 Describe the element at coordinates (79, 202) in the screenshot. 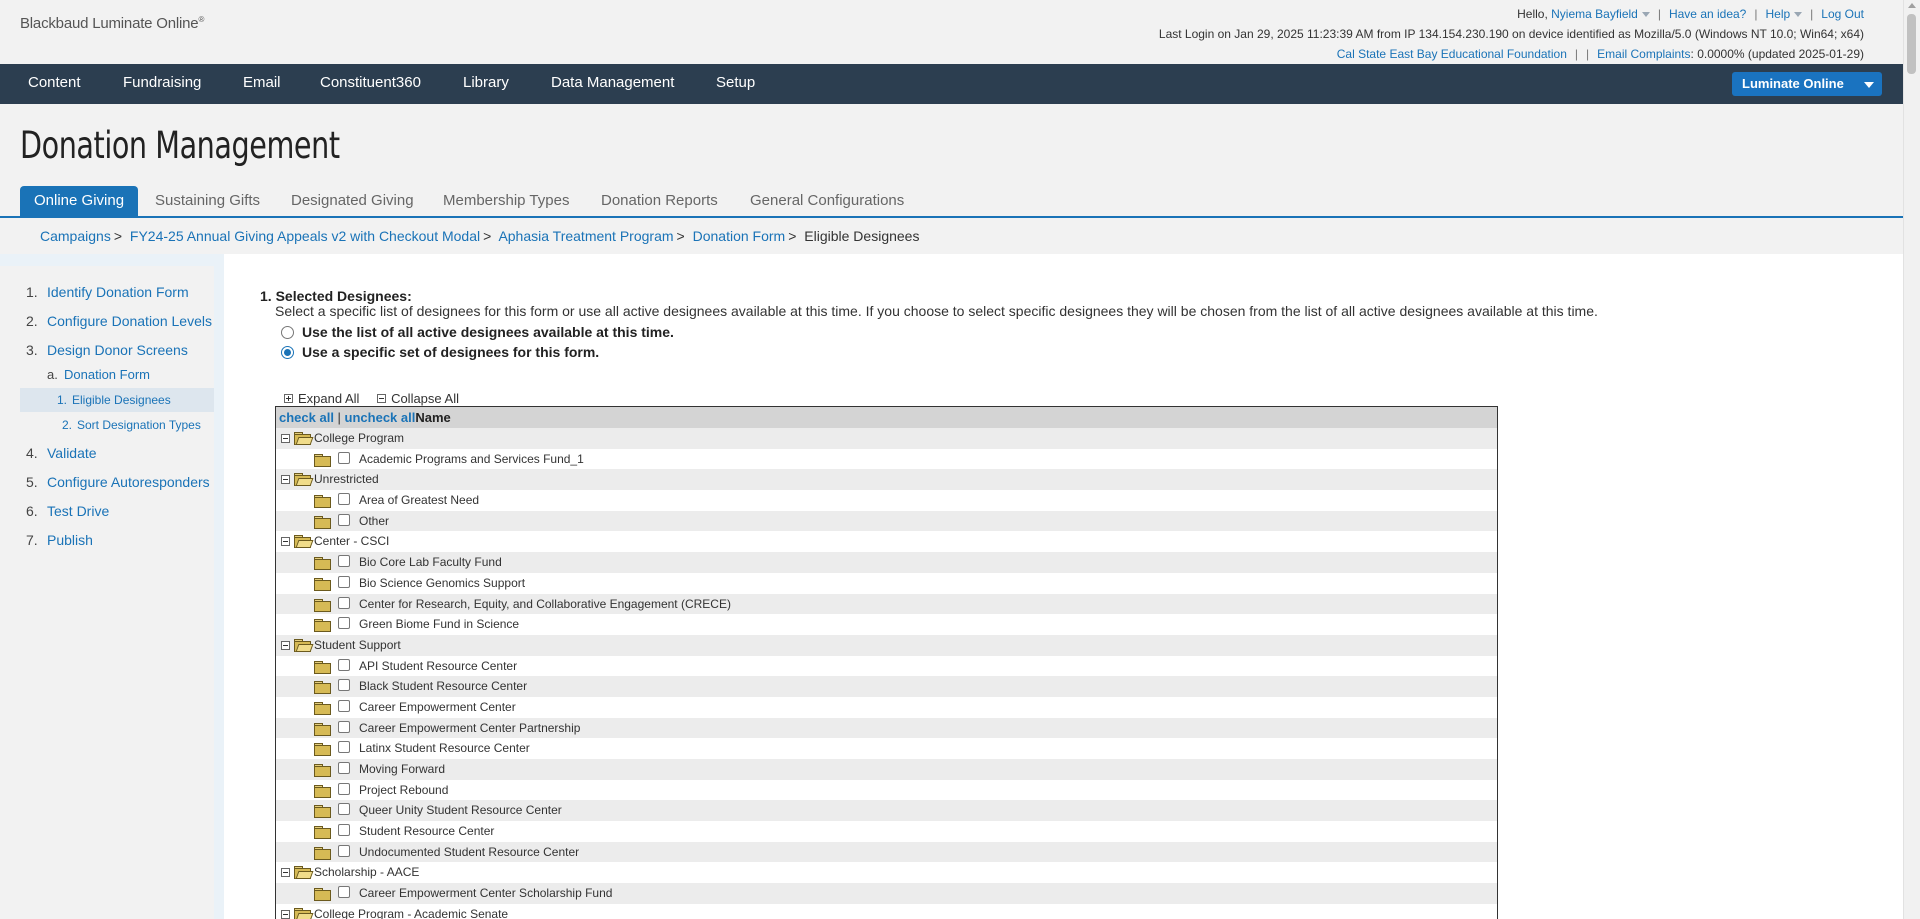

I see `tab-online-giving: Online Giving` at that location.